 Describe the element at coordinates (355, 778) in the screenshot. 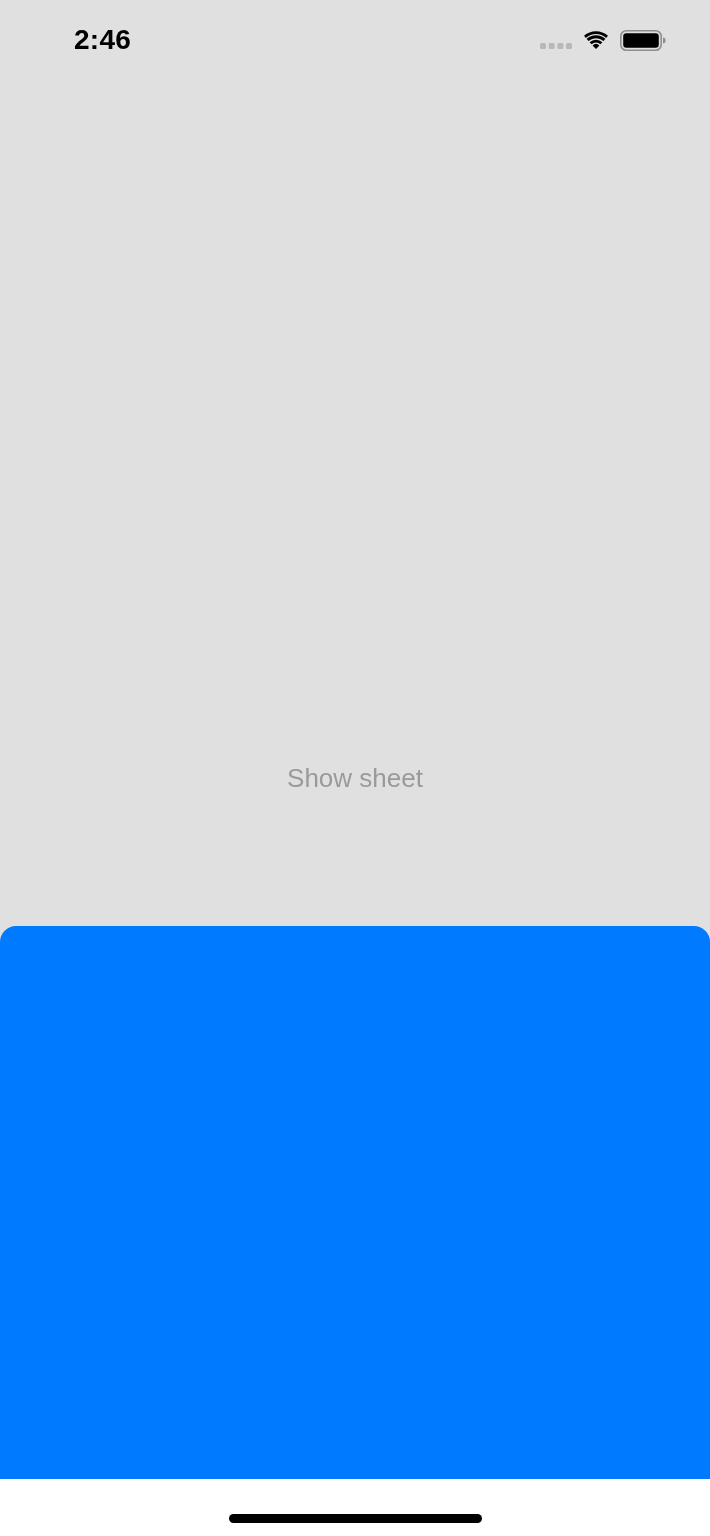

I see `show-sheet-button: Show sheet` at that location.